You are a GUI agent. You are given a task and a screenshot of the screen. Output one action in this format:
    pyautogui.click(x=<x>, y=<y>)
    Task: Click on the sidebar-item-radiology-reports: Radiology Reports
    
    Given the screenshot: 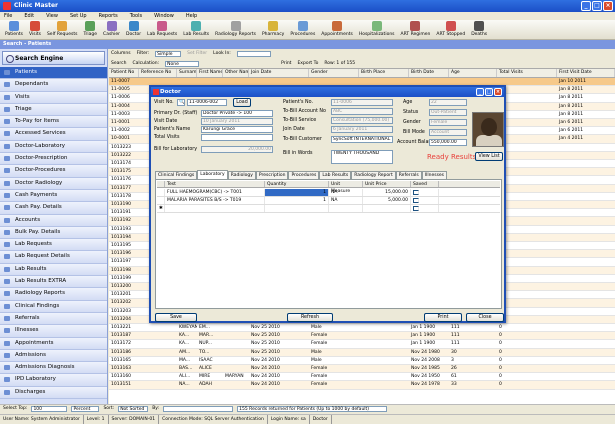 What is the action you would take?
    pyautogui.click(x=53, y=294)
    